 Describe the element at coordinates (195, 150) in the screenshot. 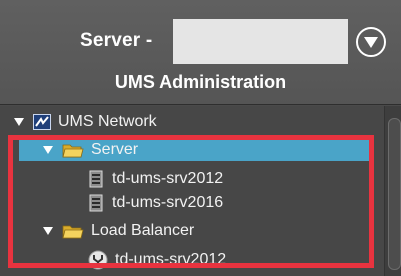

I see `tree-item-server-folder: Server` at that location.